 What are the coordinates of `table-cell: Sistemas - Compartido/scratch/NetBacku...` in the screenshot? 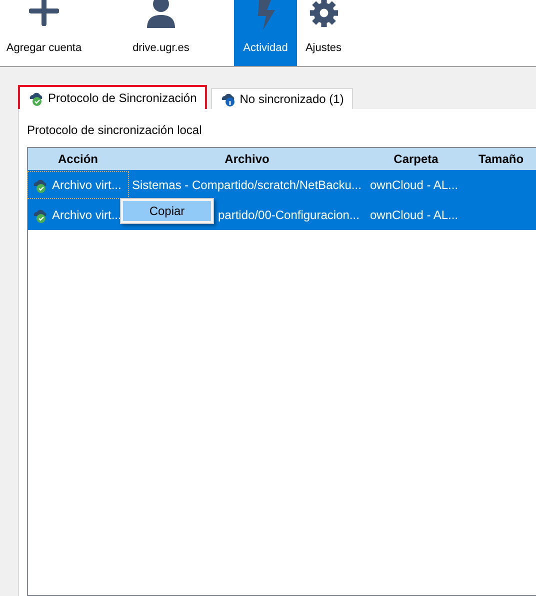 It's located at (247, 185).